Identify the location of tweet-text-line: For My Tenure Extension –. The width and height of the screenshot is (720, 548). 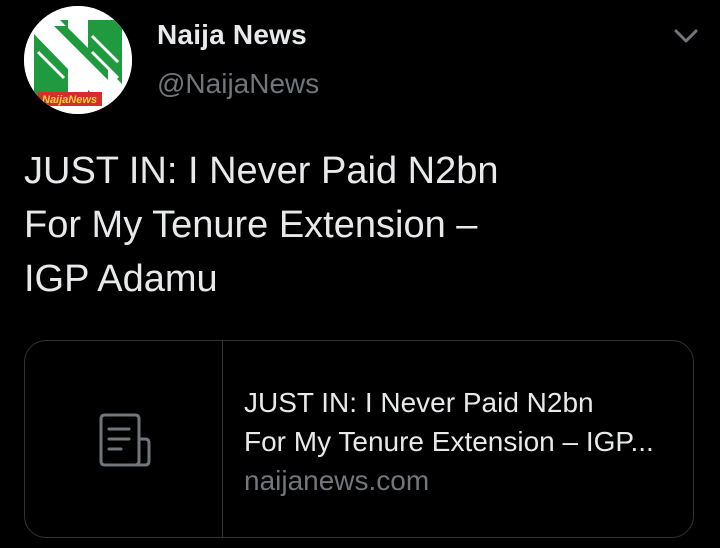
(251, 225).